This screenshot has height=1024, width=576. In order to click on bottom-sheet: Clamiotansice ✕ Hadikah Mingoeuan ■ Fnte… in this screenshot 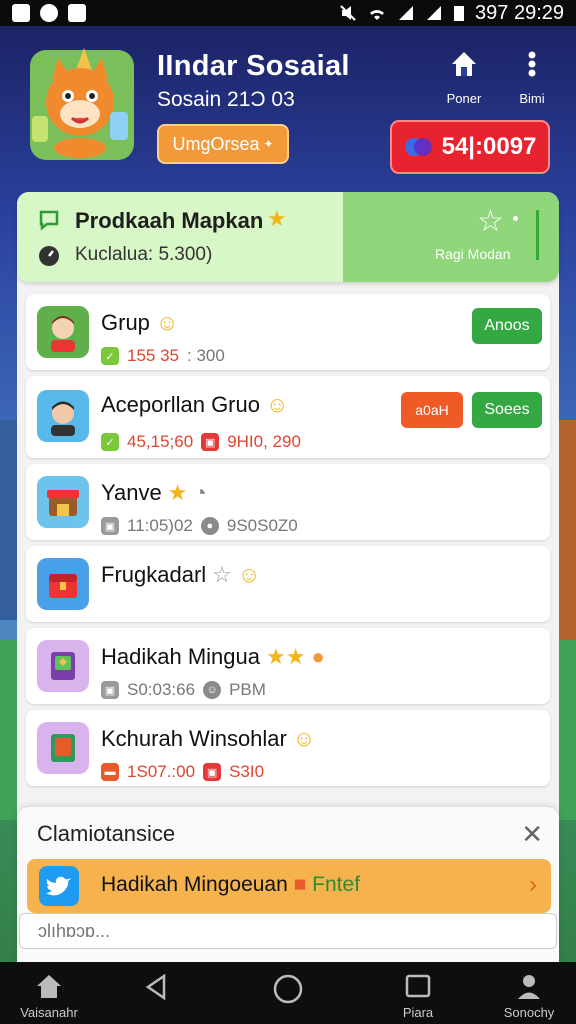, I will do `click(288, 884)`.